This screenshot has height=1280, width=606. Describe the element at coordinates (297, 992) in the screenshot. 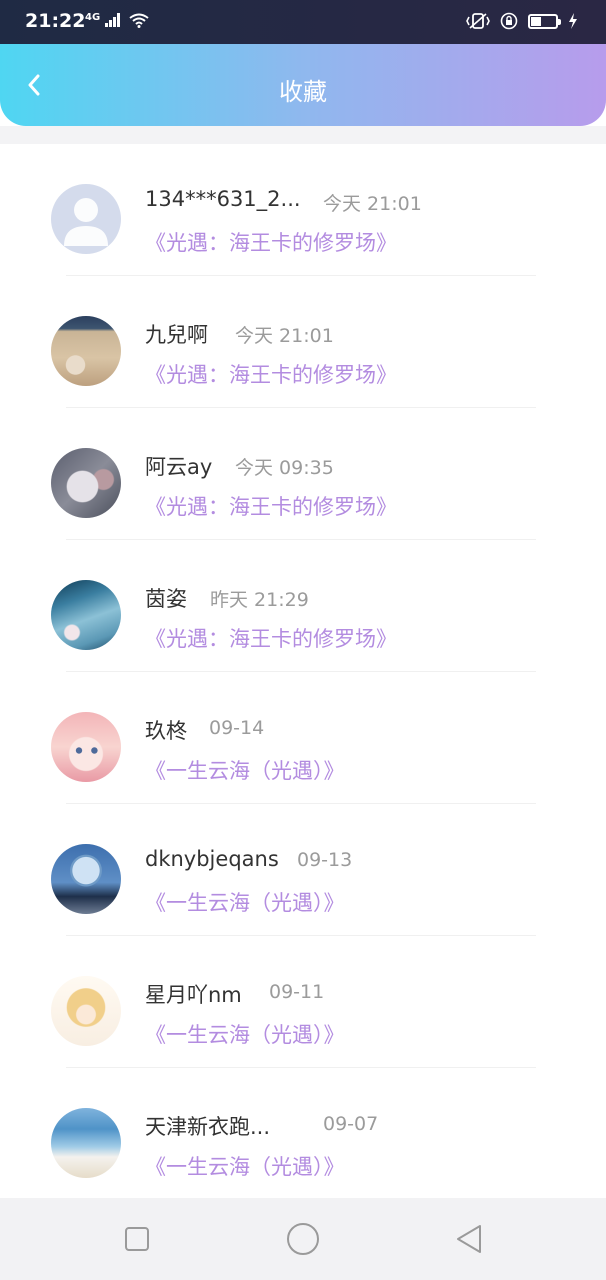

I see `timestamp: 09-11` at that location.